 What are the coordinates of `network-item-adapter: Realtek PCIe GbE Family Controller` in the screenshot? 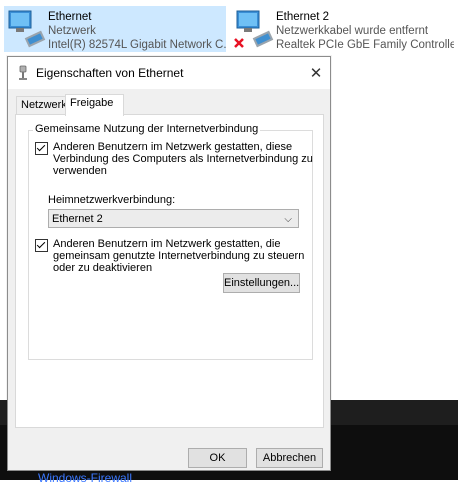 It's located at (365, 45).